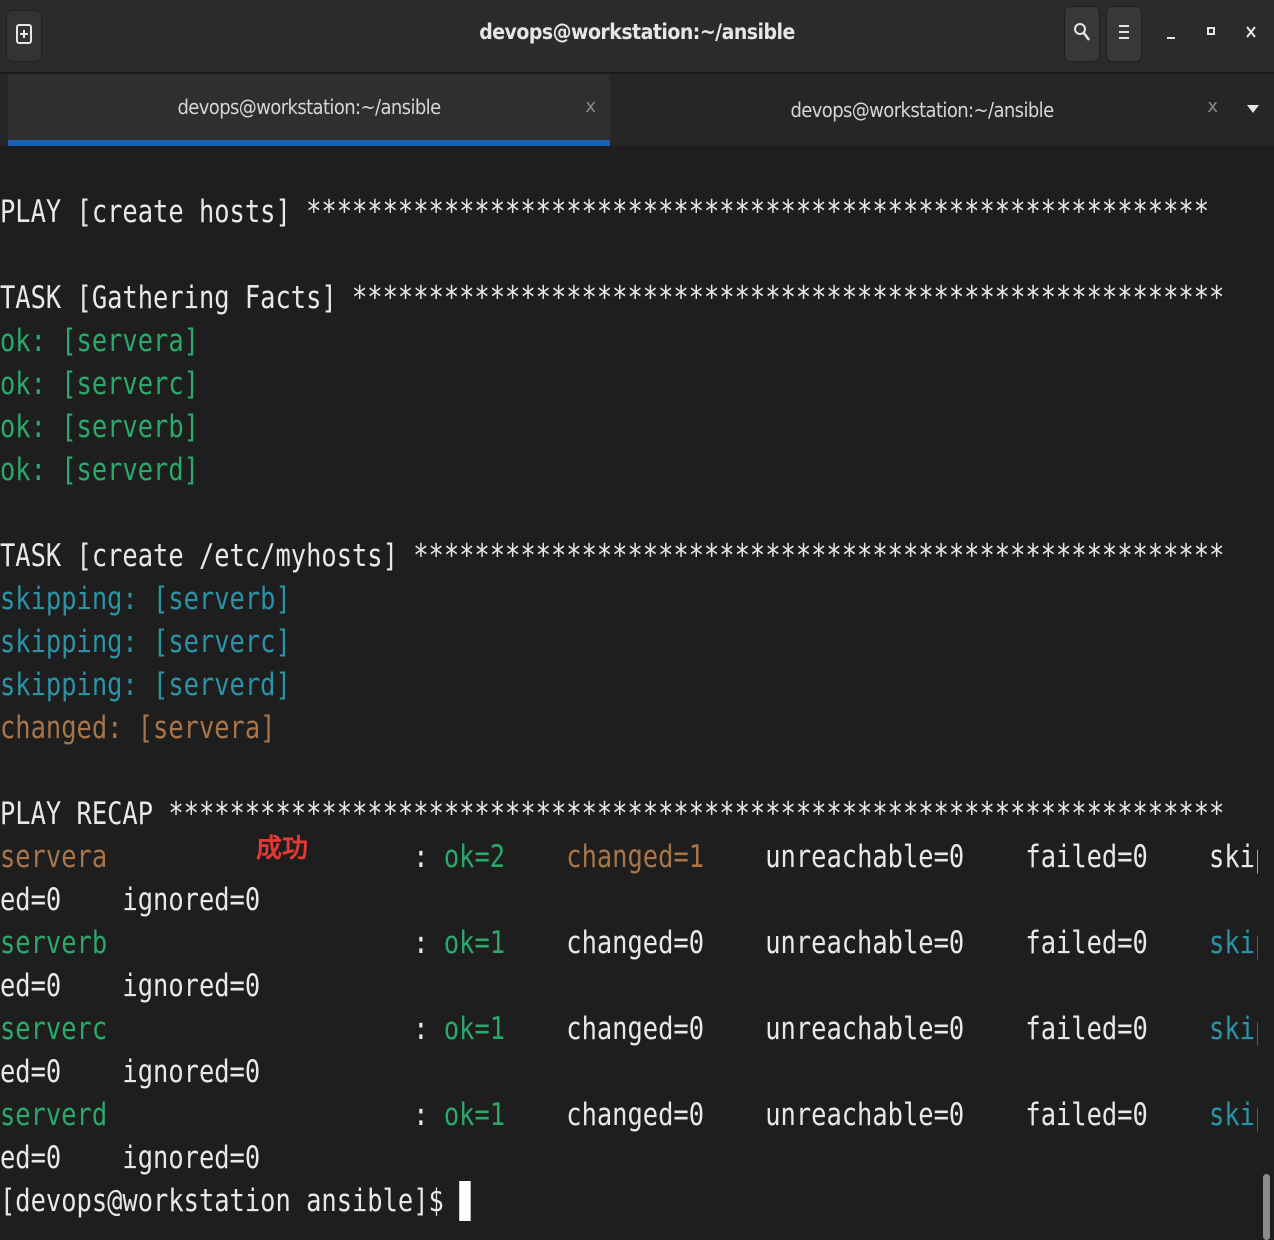 The width and height of the screenshot is (1274, 1240). I want to click on terminal-text: unreachable=0 failed=0 skipped=0 rescu, so click(1011, 857).